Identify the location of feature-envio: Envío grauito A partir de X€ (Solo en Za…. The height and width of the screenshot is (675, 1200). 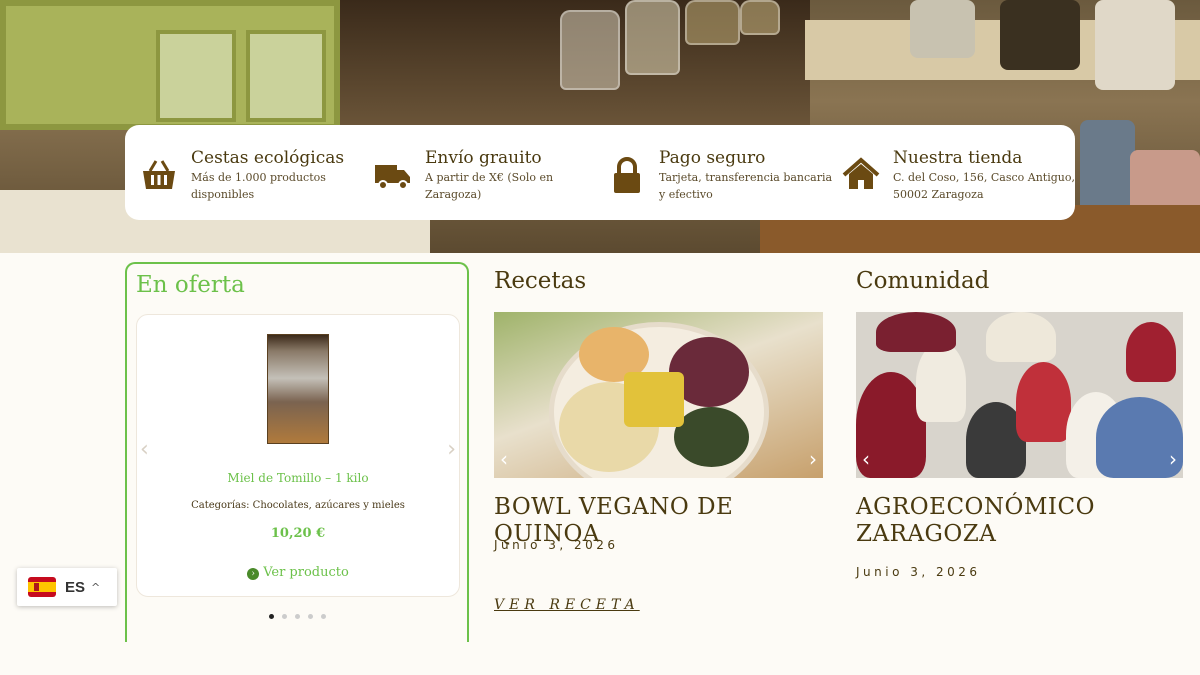
(490, 183).